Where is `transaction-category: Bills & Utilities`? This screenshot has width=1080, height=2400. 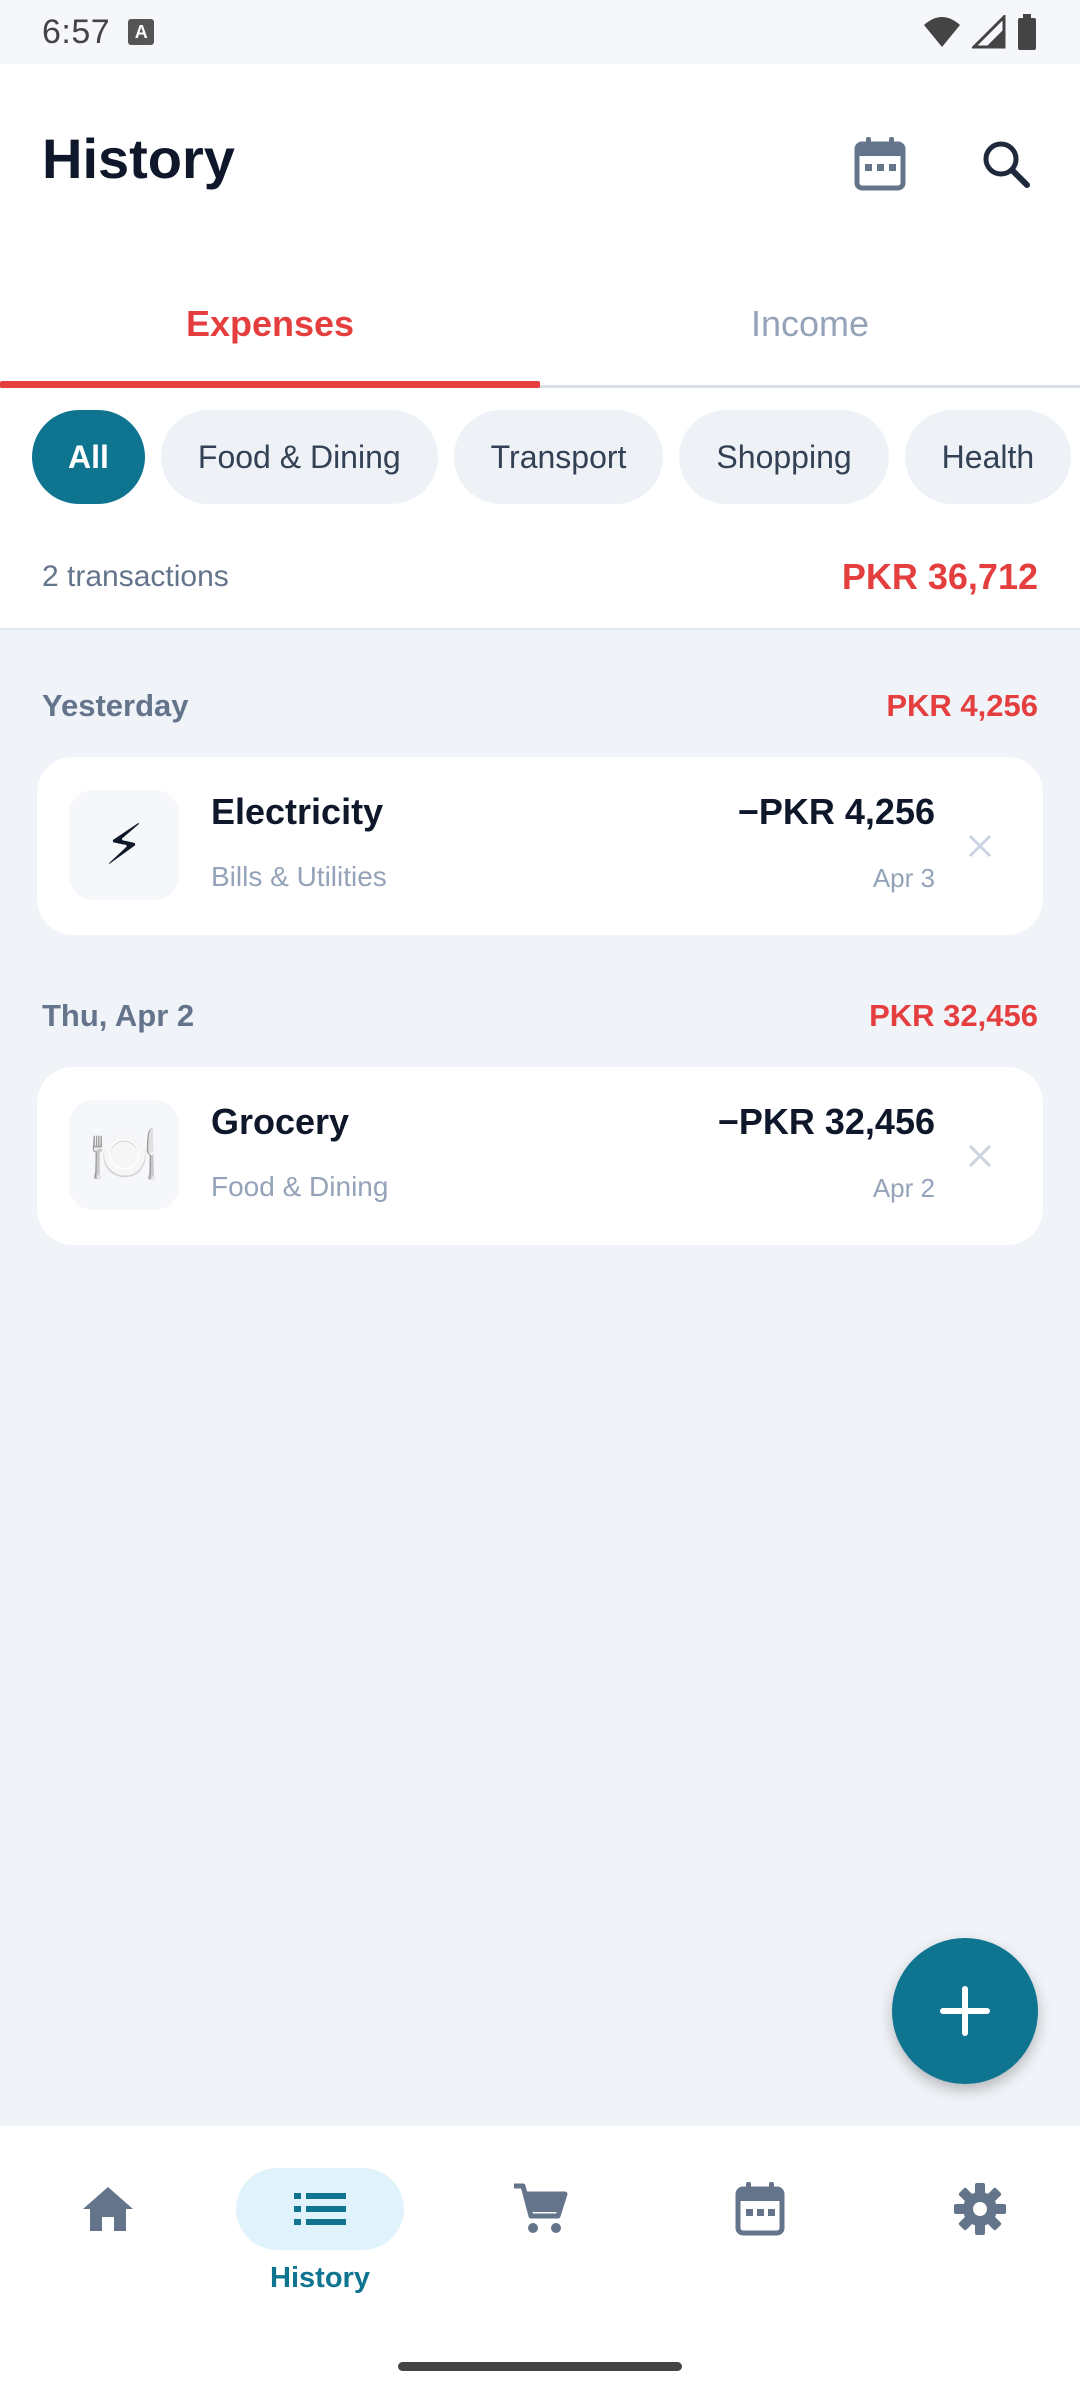
transaction-category: Bills & Utilities is located at coordinates (299, 876).